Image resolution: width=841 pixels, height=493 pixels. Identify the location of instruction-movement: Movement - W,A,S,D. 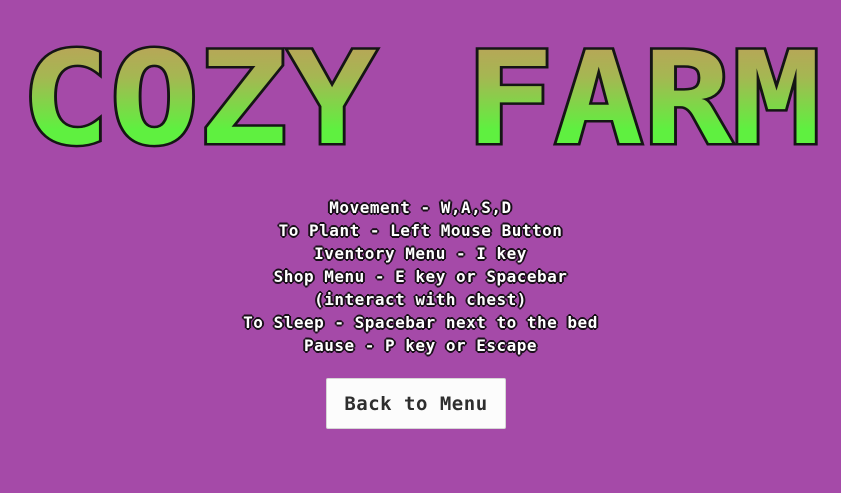
(420, 207).